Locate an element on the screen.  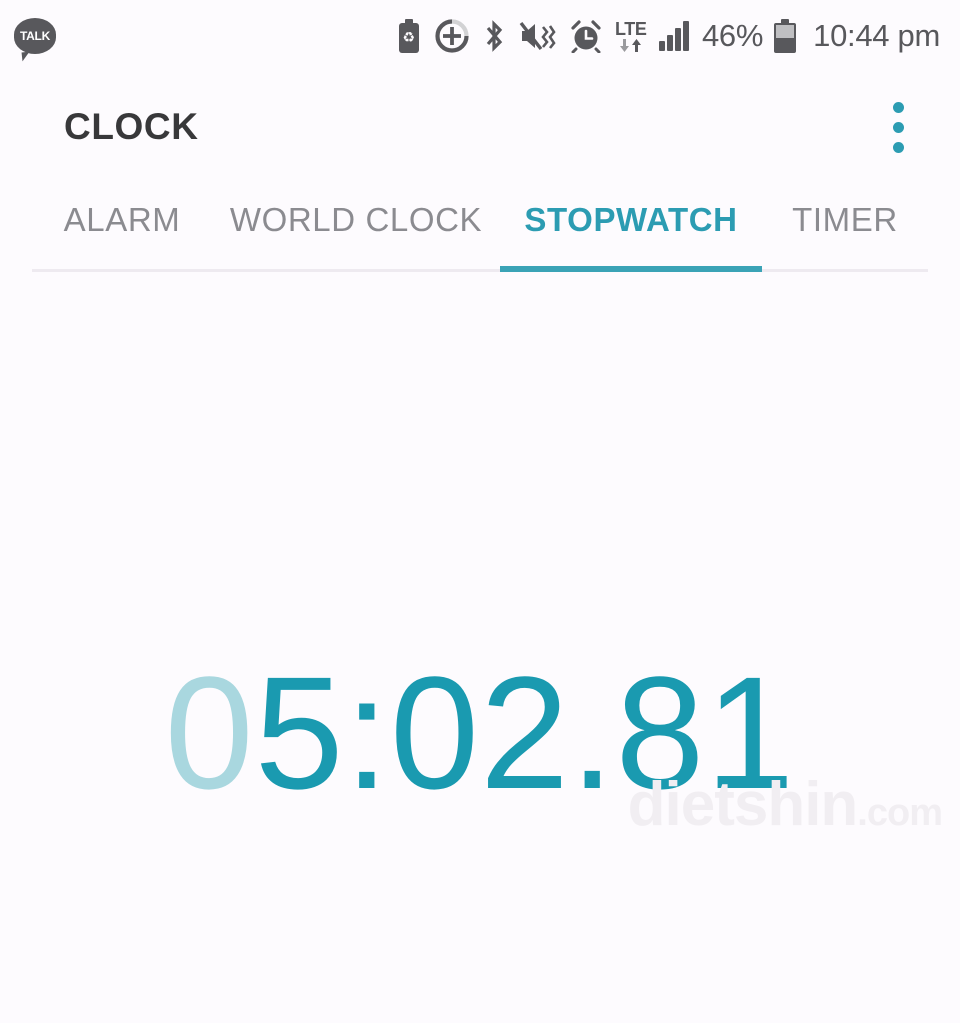
kakaotalk-label: TALK is located at coordinates (35, 36).